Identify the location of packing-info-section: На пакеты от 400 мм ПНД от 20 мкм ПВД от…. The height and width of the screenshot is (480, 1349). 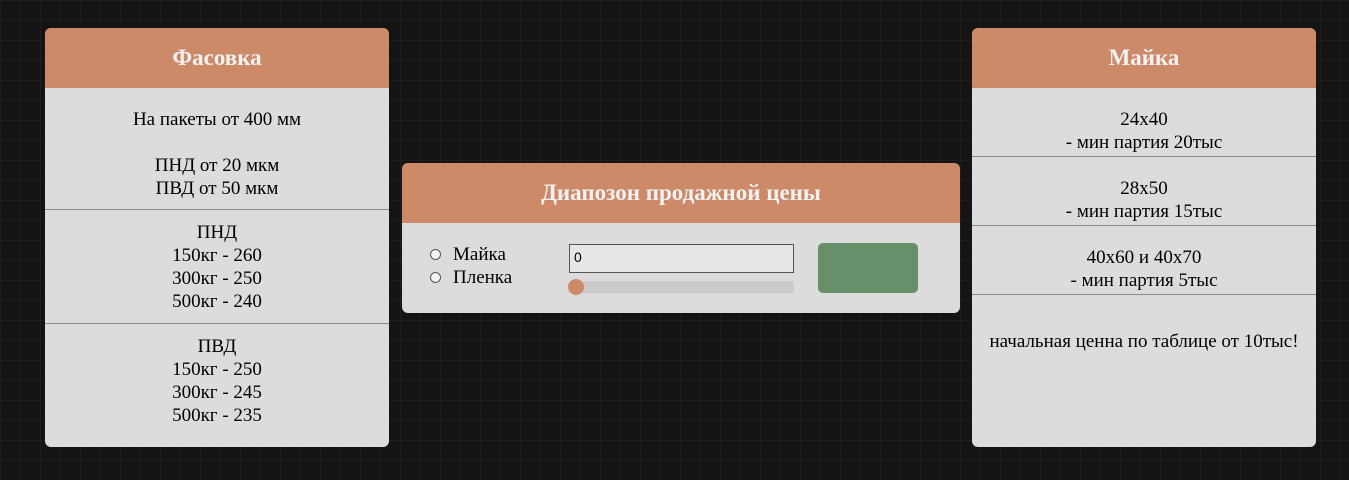
(217, 149).